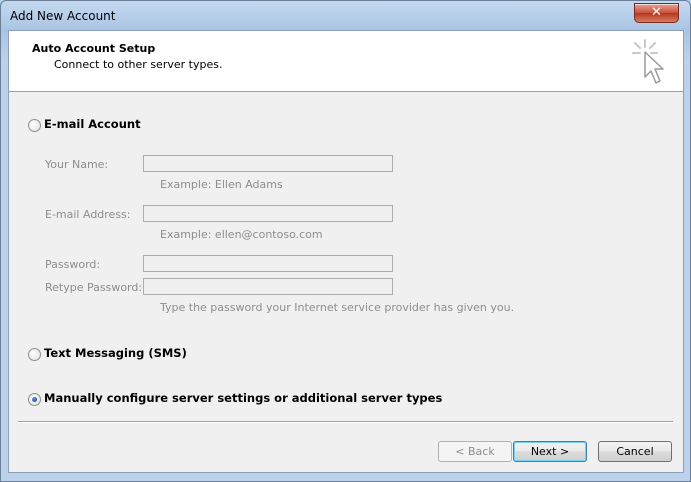 The image size is (691, 482). I want to click on close-button: ✕, so click(656, 13).